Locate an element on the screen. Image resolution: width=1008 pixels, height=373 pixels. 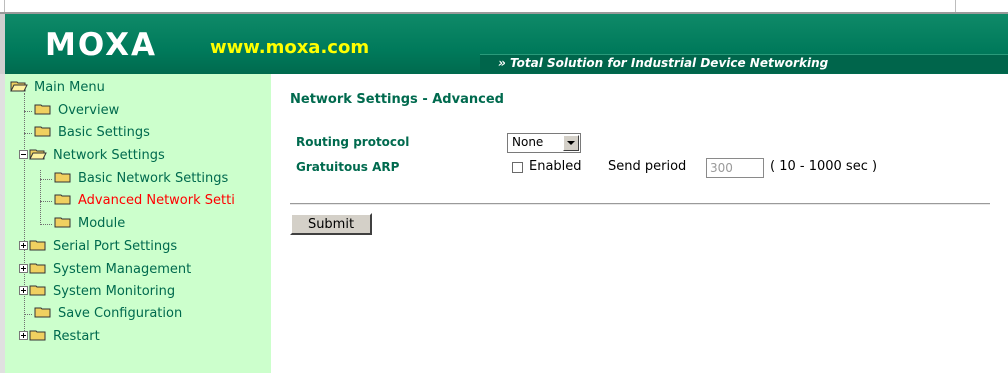
routing-protocol-value: None is located at coordinates (528, 142).